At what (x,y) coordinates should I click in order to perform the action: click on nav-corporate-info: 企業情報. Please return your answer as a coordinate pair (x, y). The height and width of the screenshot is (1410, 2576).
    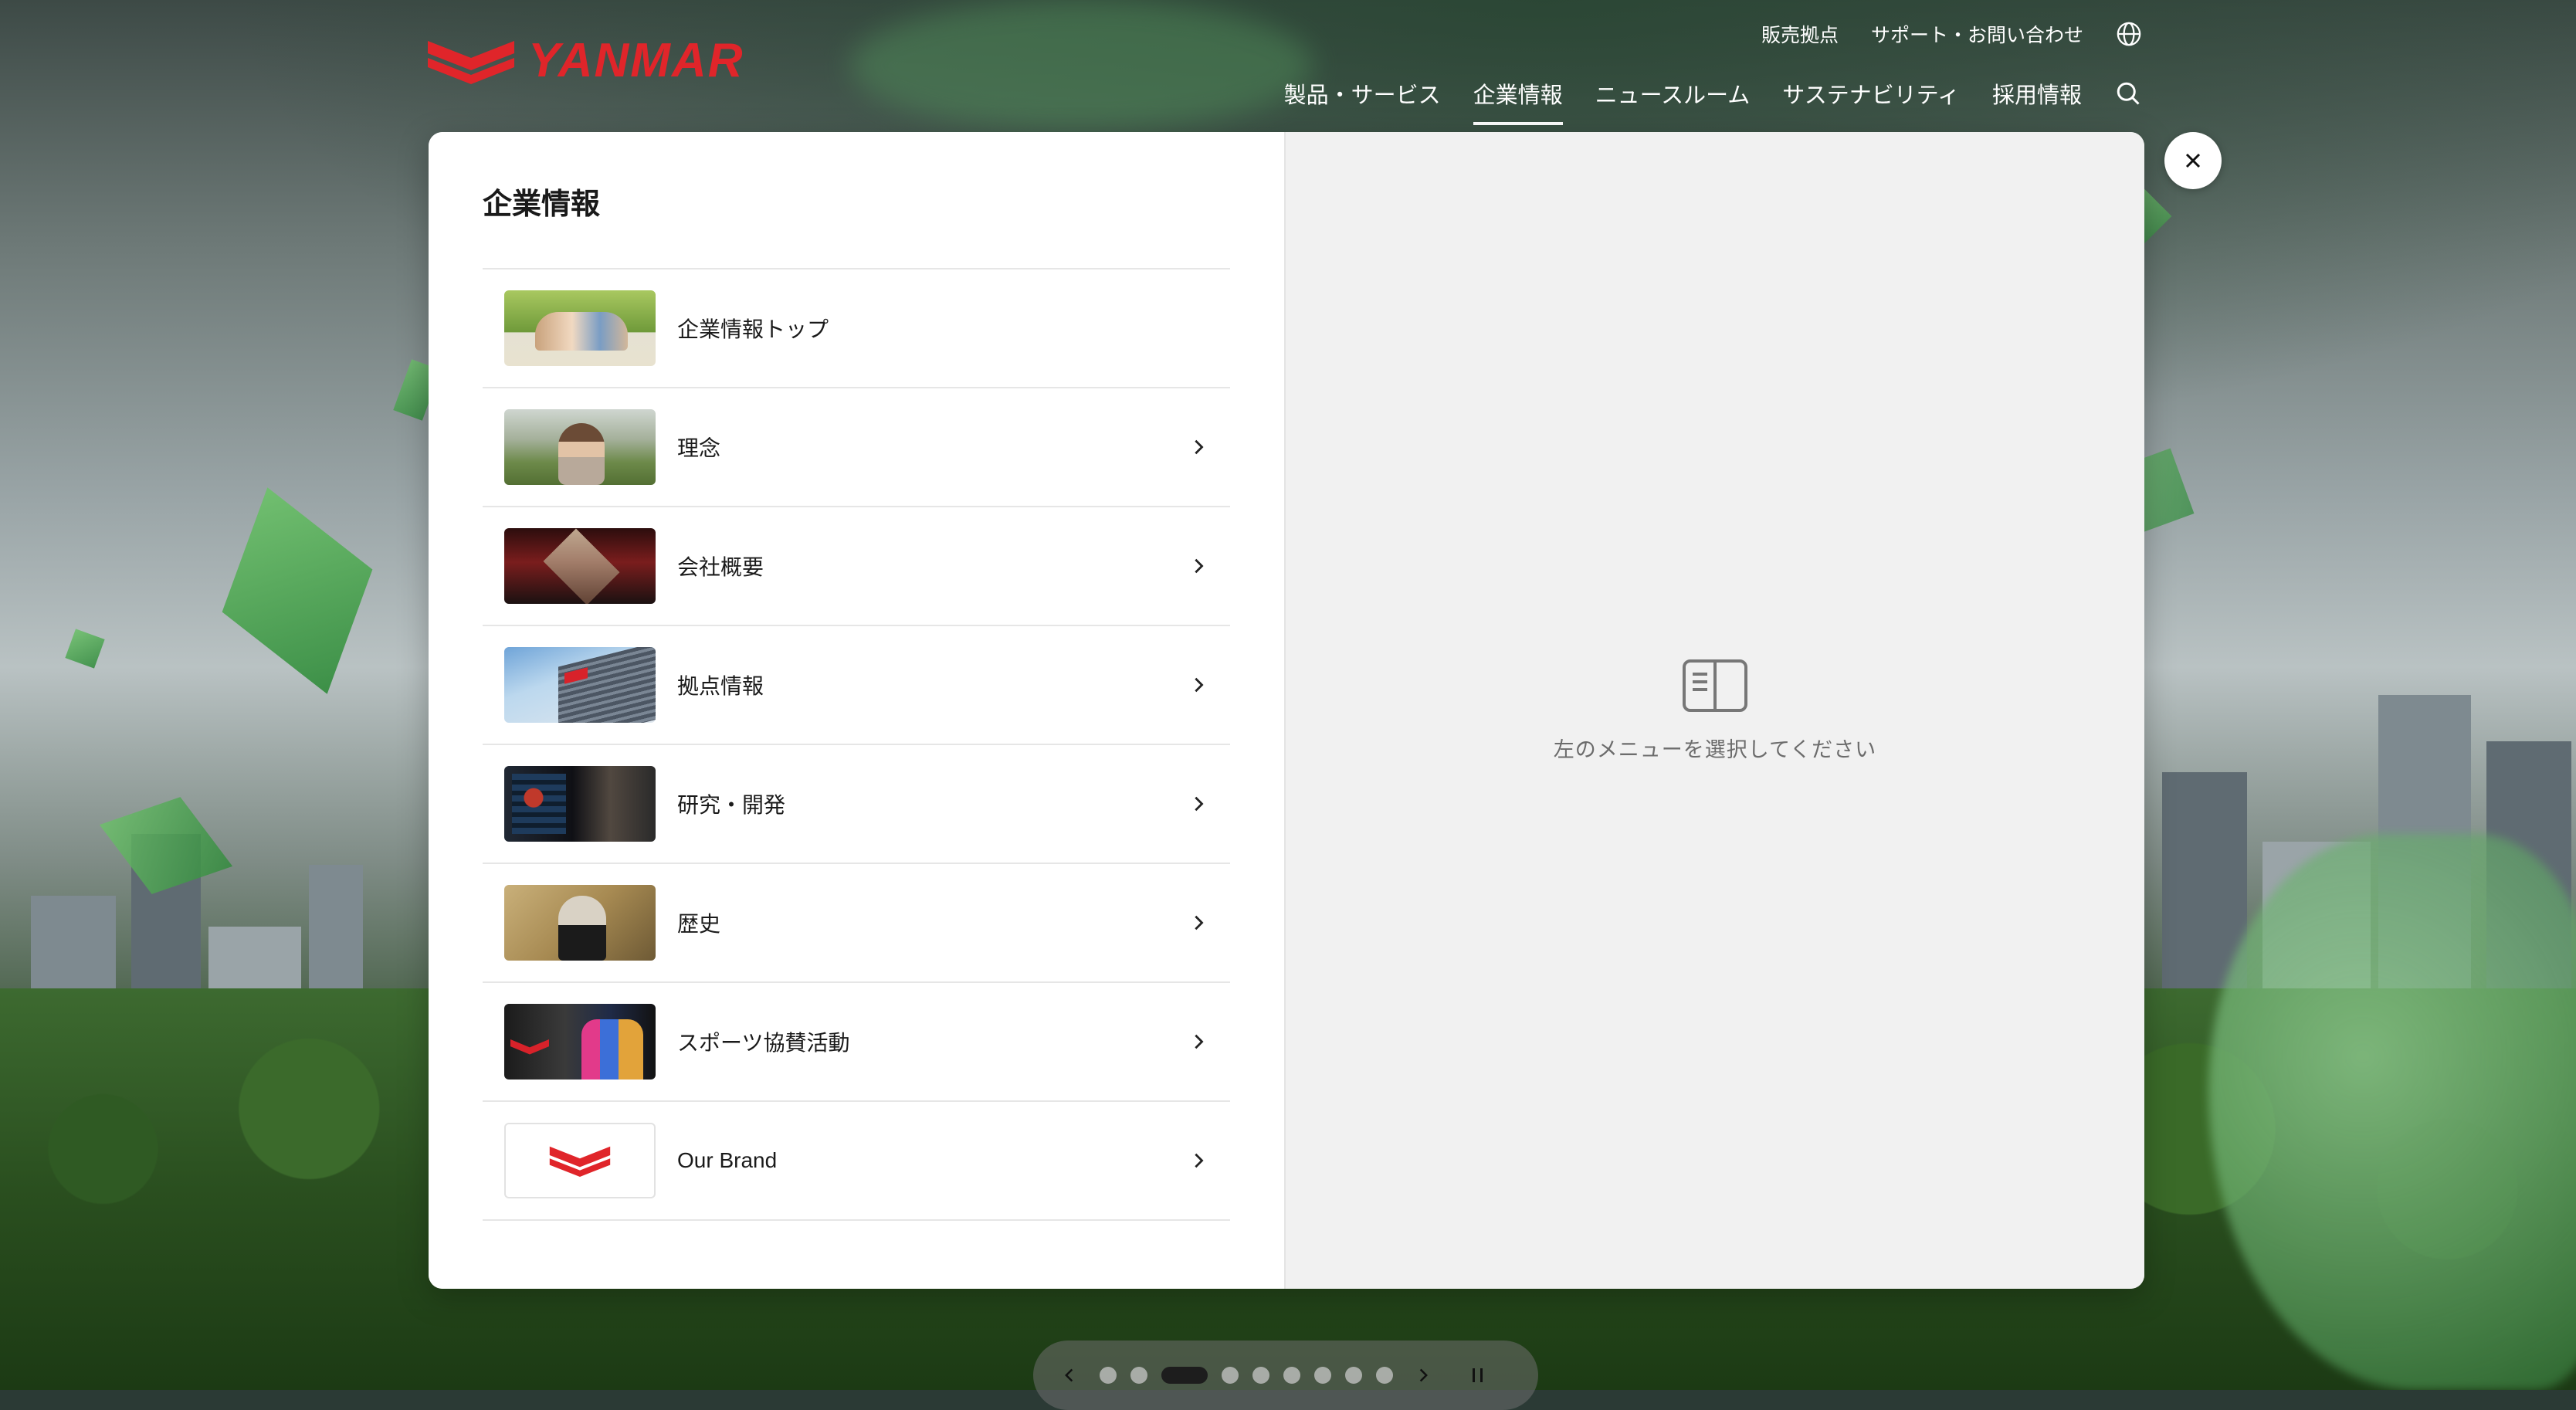
    Looking at the image, I should click on (1518, 98).